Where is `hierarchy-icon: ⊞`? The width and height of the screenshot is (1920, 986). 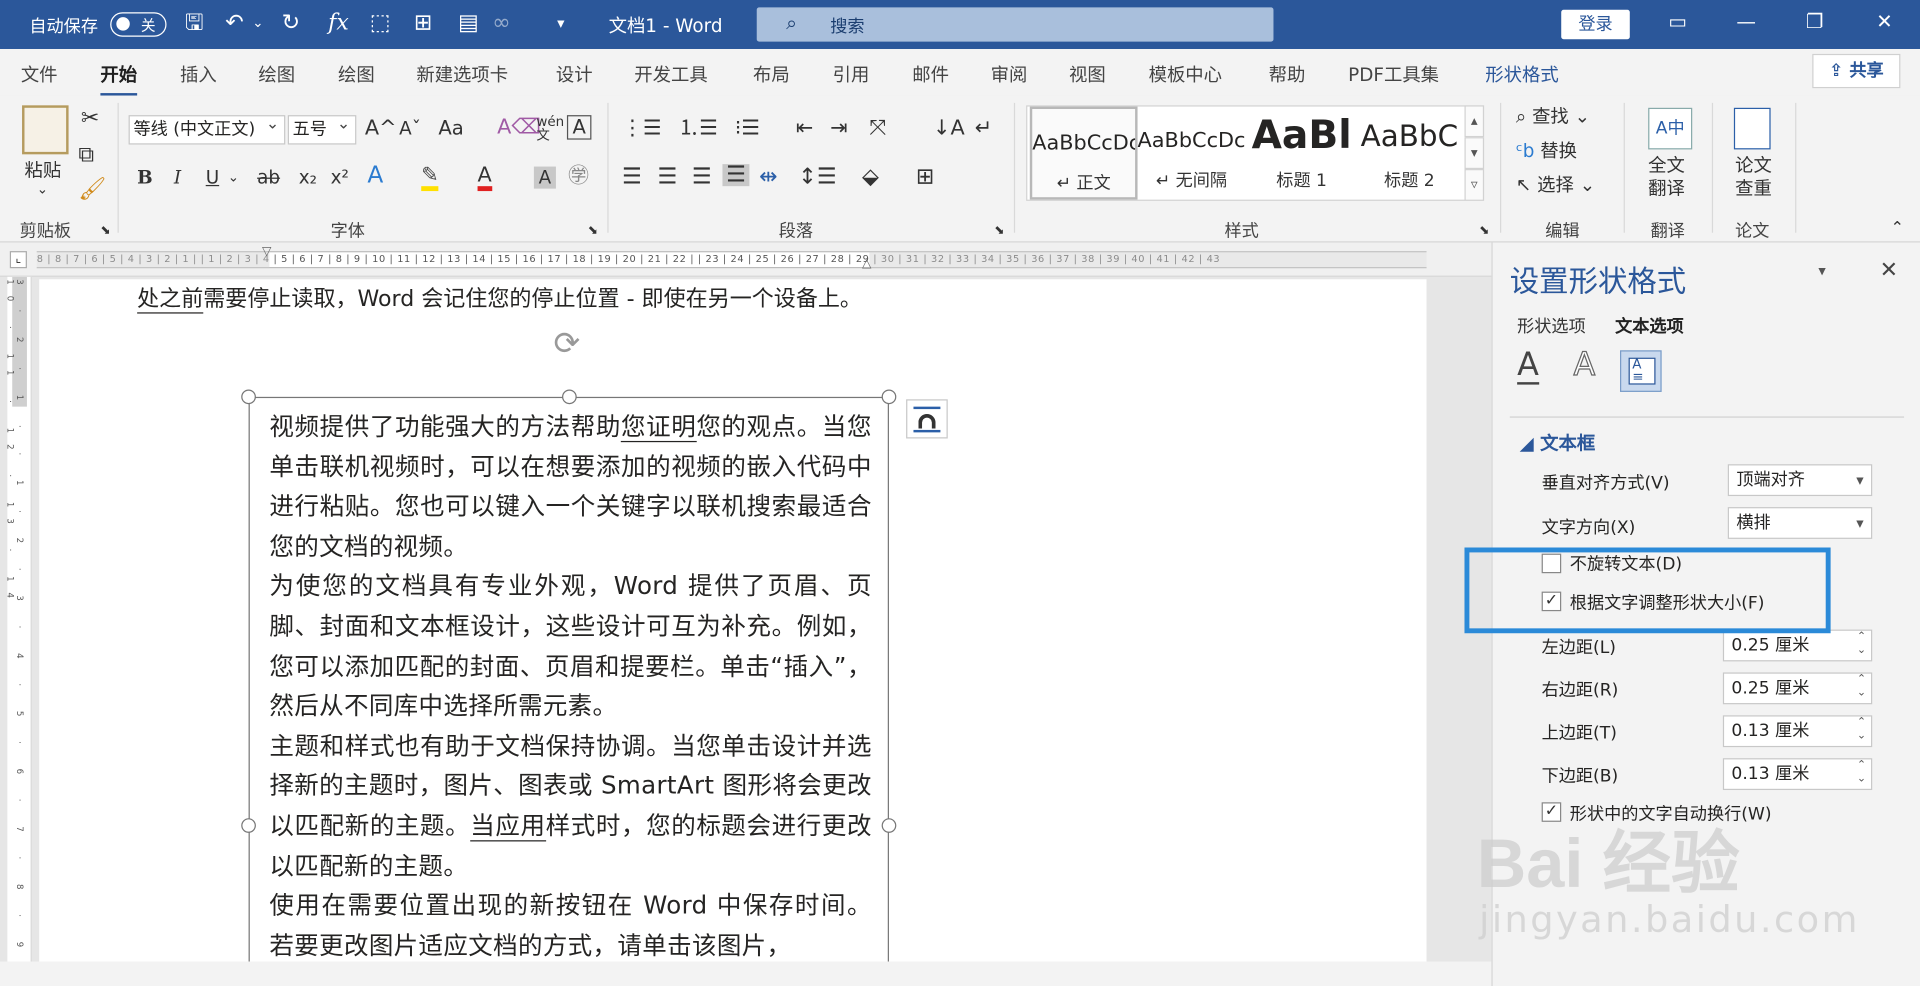 hierarchy-icon: ⊞ is located at coordinates (423, 22).